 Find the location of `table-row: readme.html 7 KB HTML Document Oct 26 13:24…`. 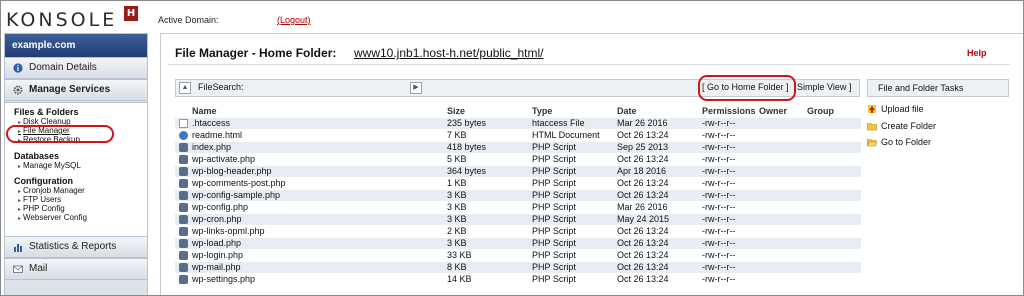

table-row: readme.html 7 KB HTML Document Oct 26 13:24… is located at coordinates (518, 135).